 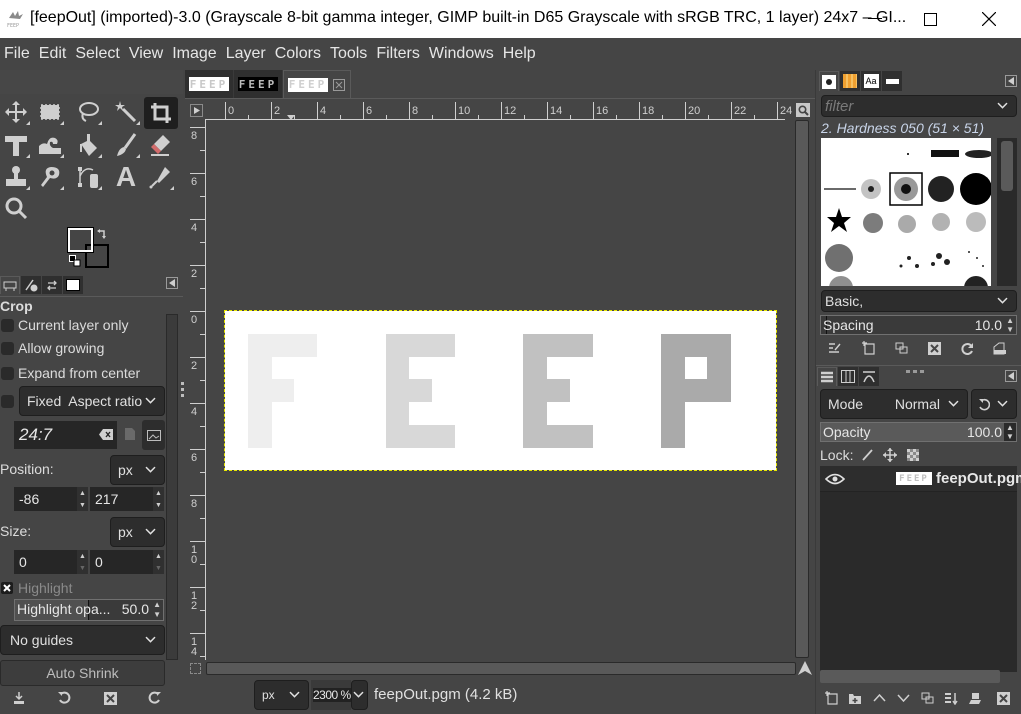 What do you see at coordinates (127, 499) in the screenshot?
I see `position-y-input: 217 ▲ ▼` at bounding box center [127, 499].